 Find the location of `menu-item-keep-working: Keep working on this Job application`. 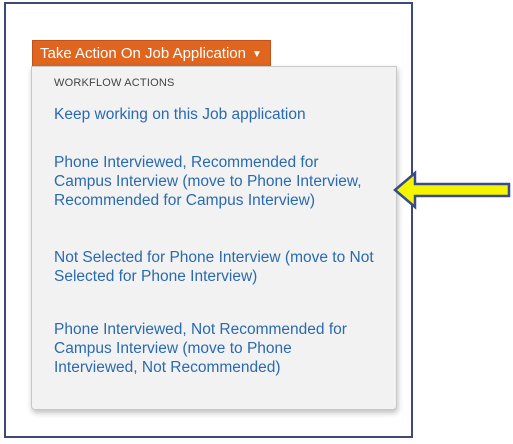

menu-item-keep-working: Keep working on this Job application is located at coordinates (216, 114).